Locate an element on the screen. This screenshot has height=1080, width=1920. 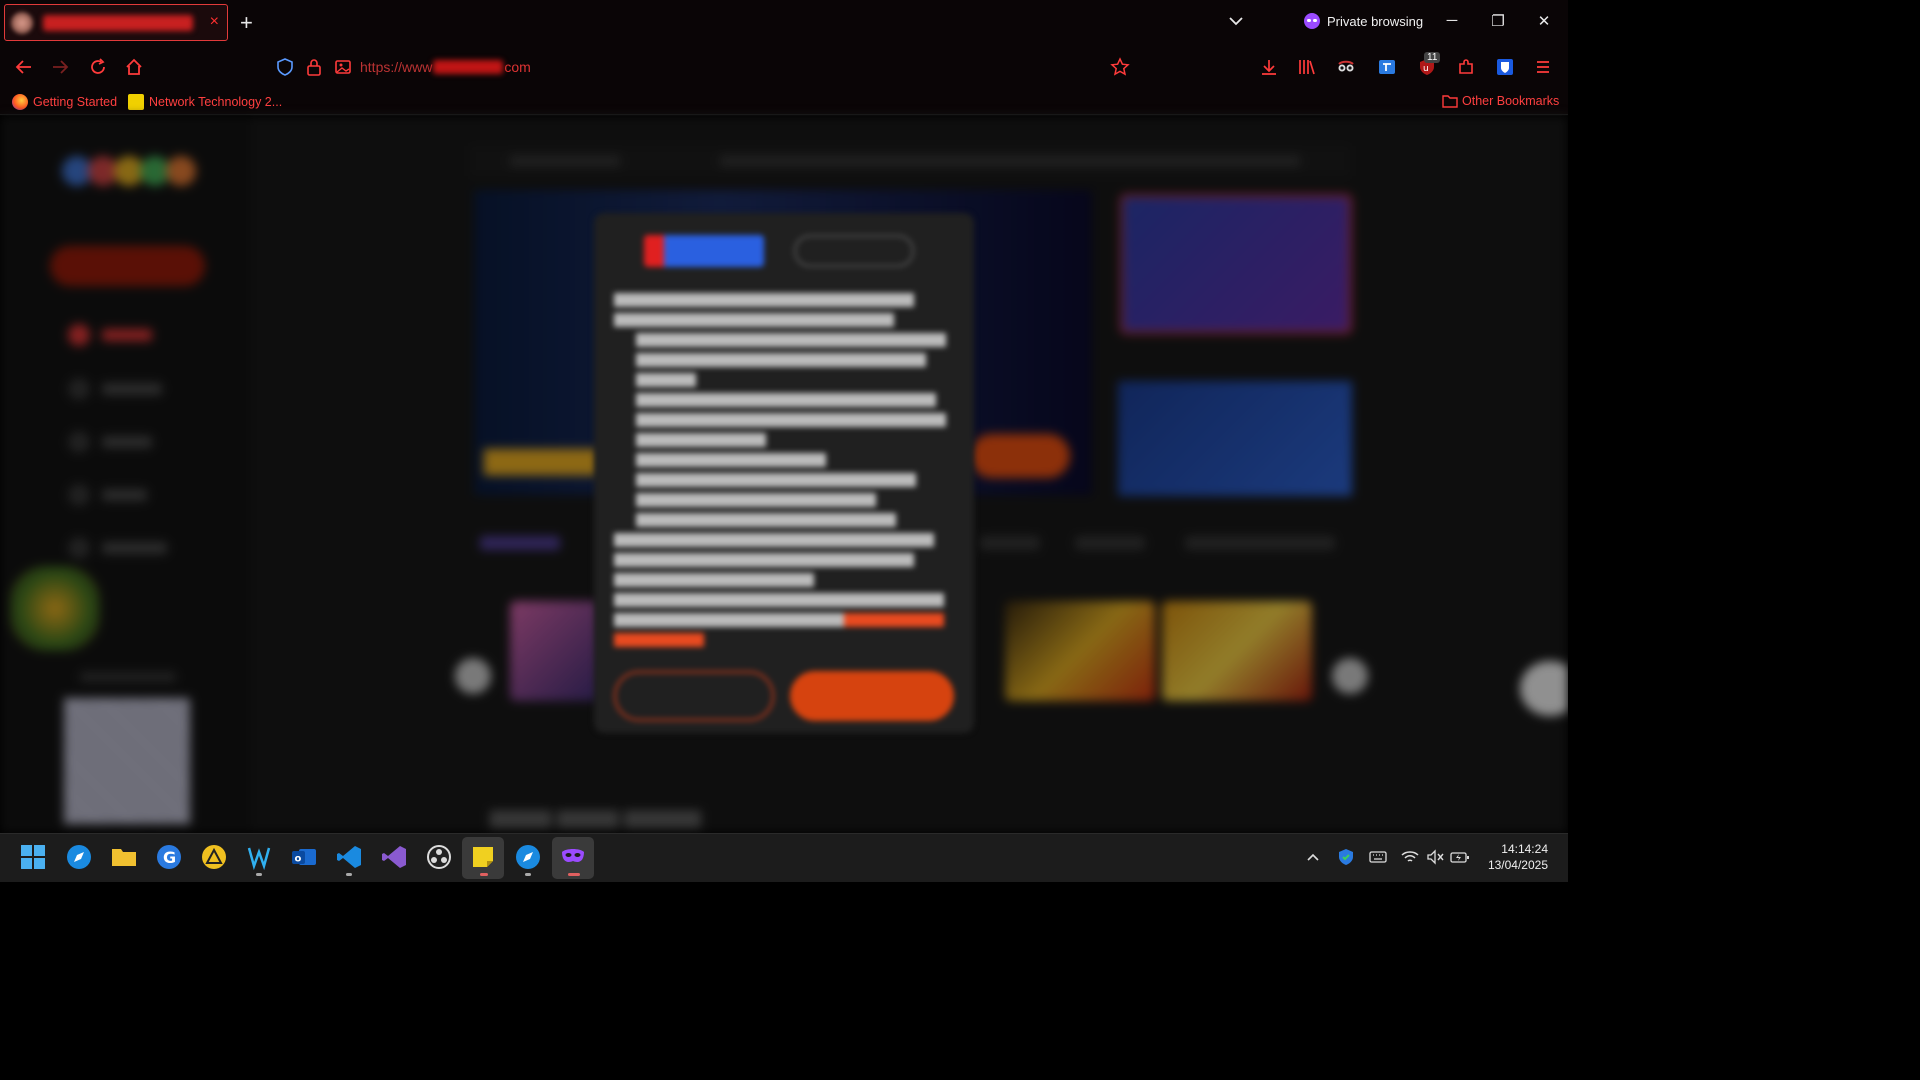
tab-close-button: × is located at coordinates (214, 22).